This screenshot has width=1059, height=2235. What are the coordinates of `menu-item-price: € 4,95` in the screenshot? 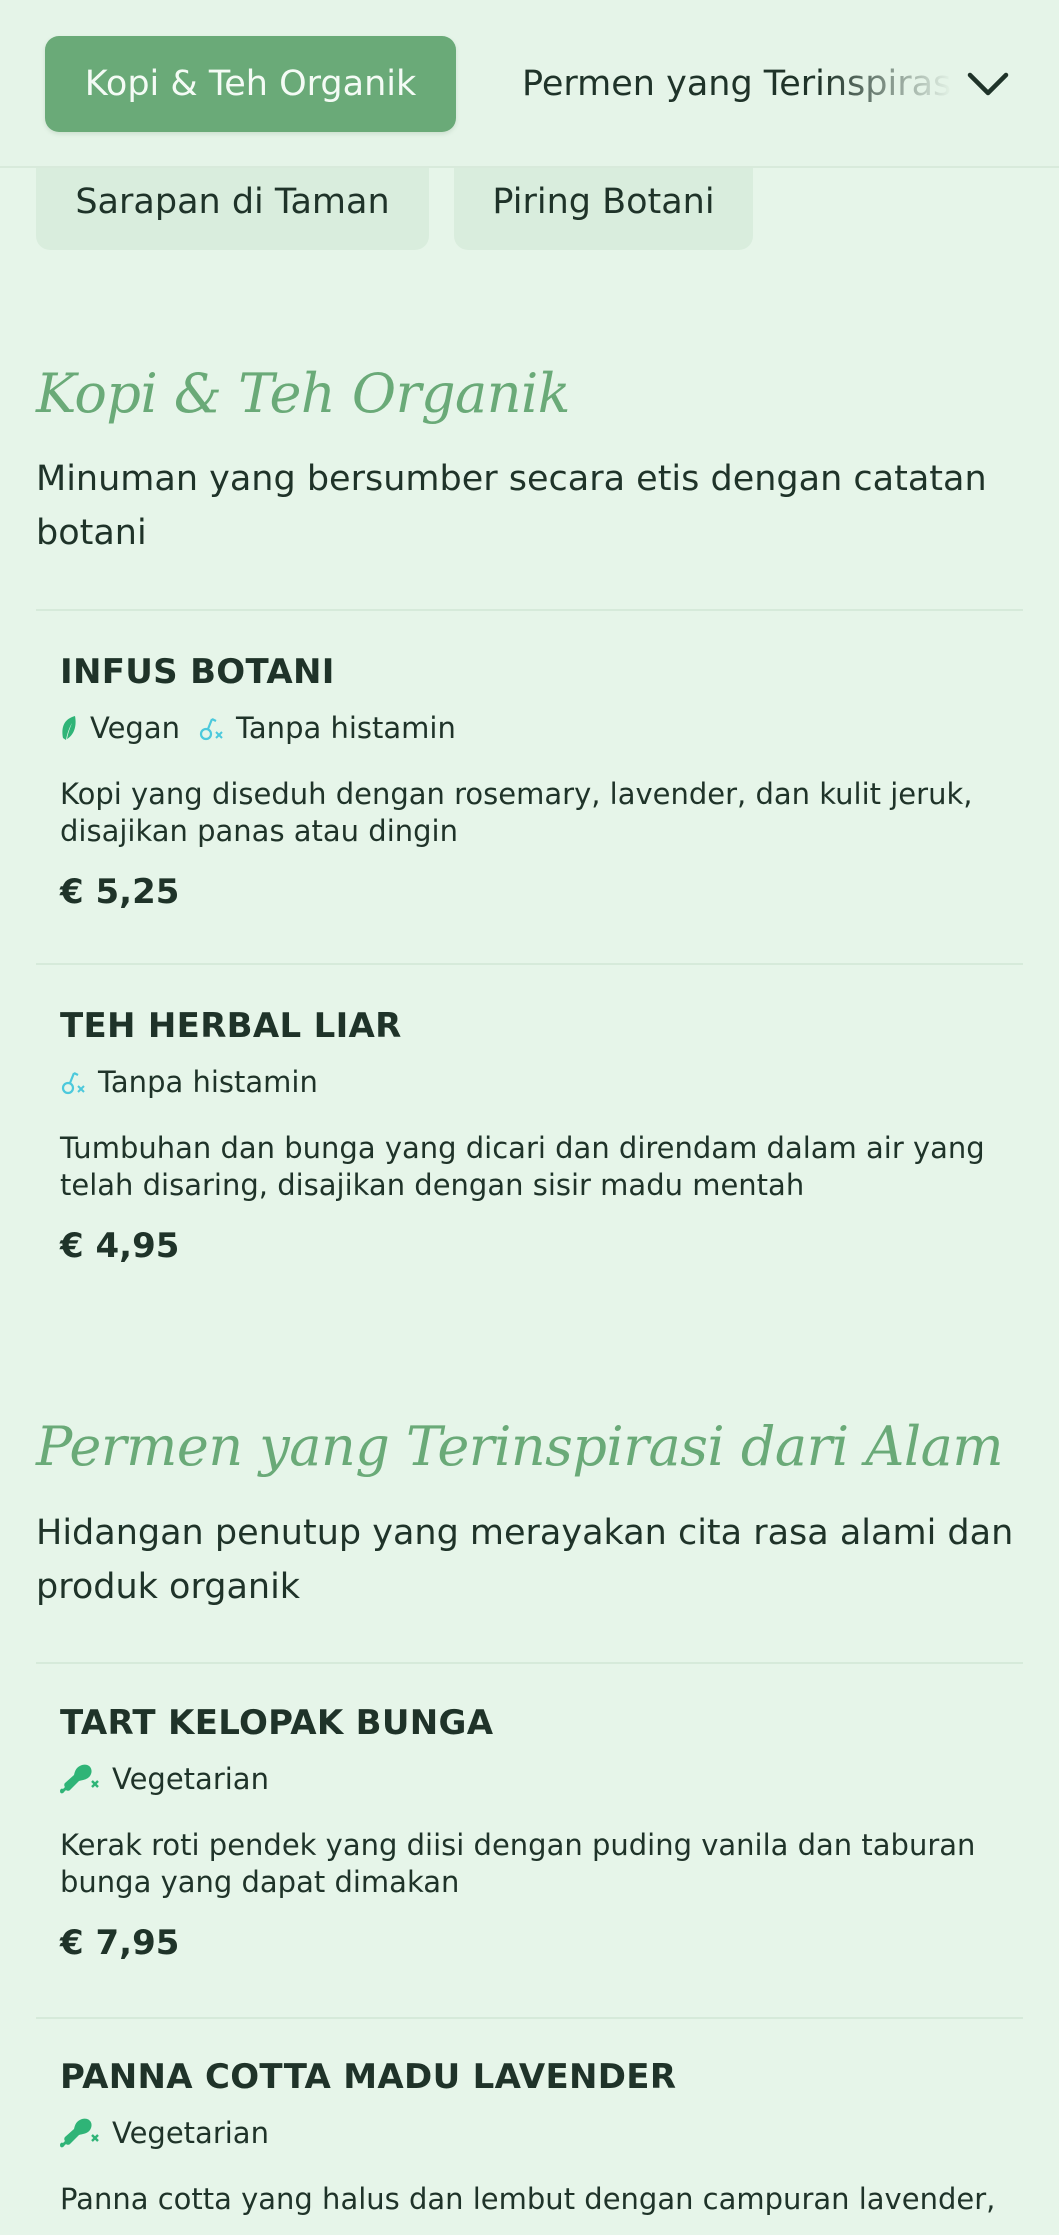 It's located at (120, 1246).